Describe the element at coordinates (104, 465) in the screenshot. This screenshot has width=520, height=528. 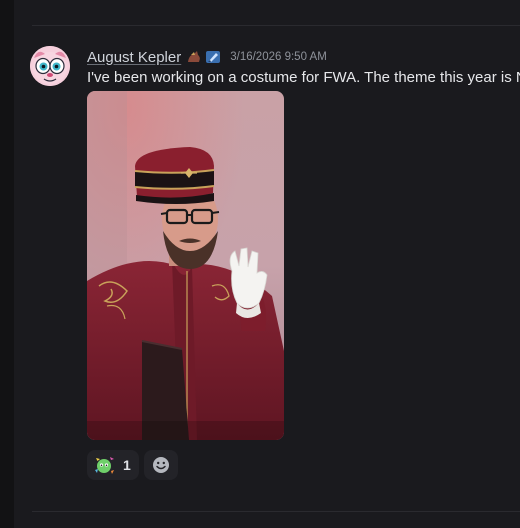
I see `sparkle-creature-emoji-icon` at that location.